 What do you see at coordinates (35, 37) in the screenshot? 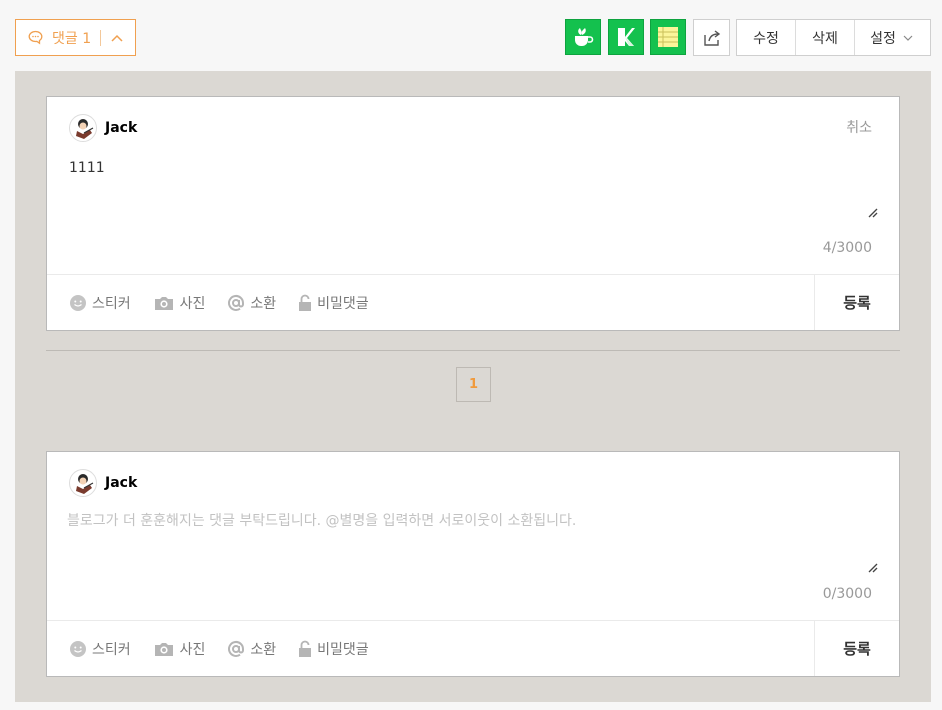
I see `speech-bubble-icon` at bounding box center [35, 37].